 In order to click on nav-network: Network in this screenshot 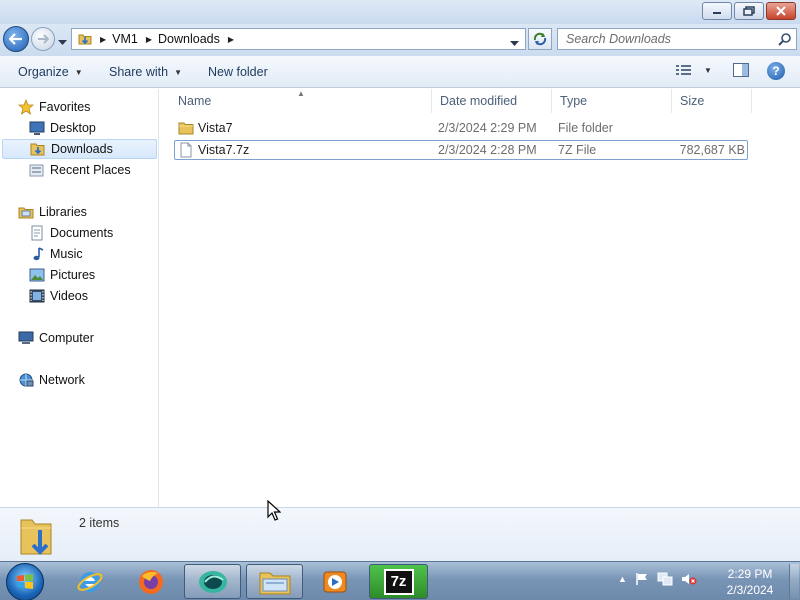, I will do `click(51, 380)`.